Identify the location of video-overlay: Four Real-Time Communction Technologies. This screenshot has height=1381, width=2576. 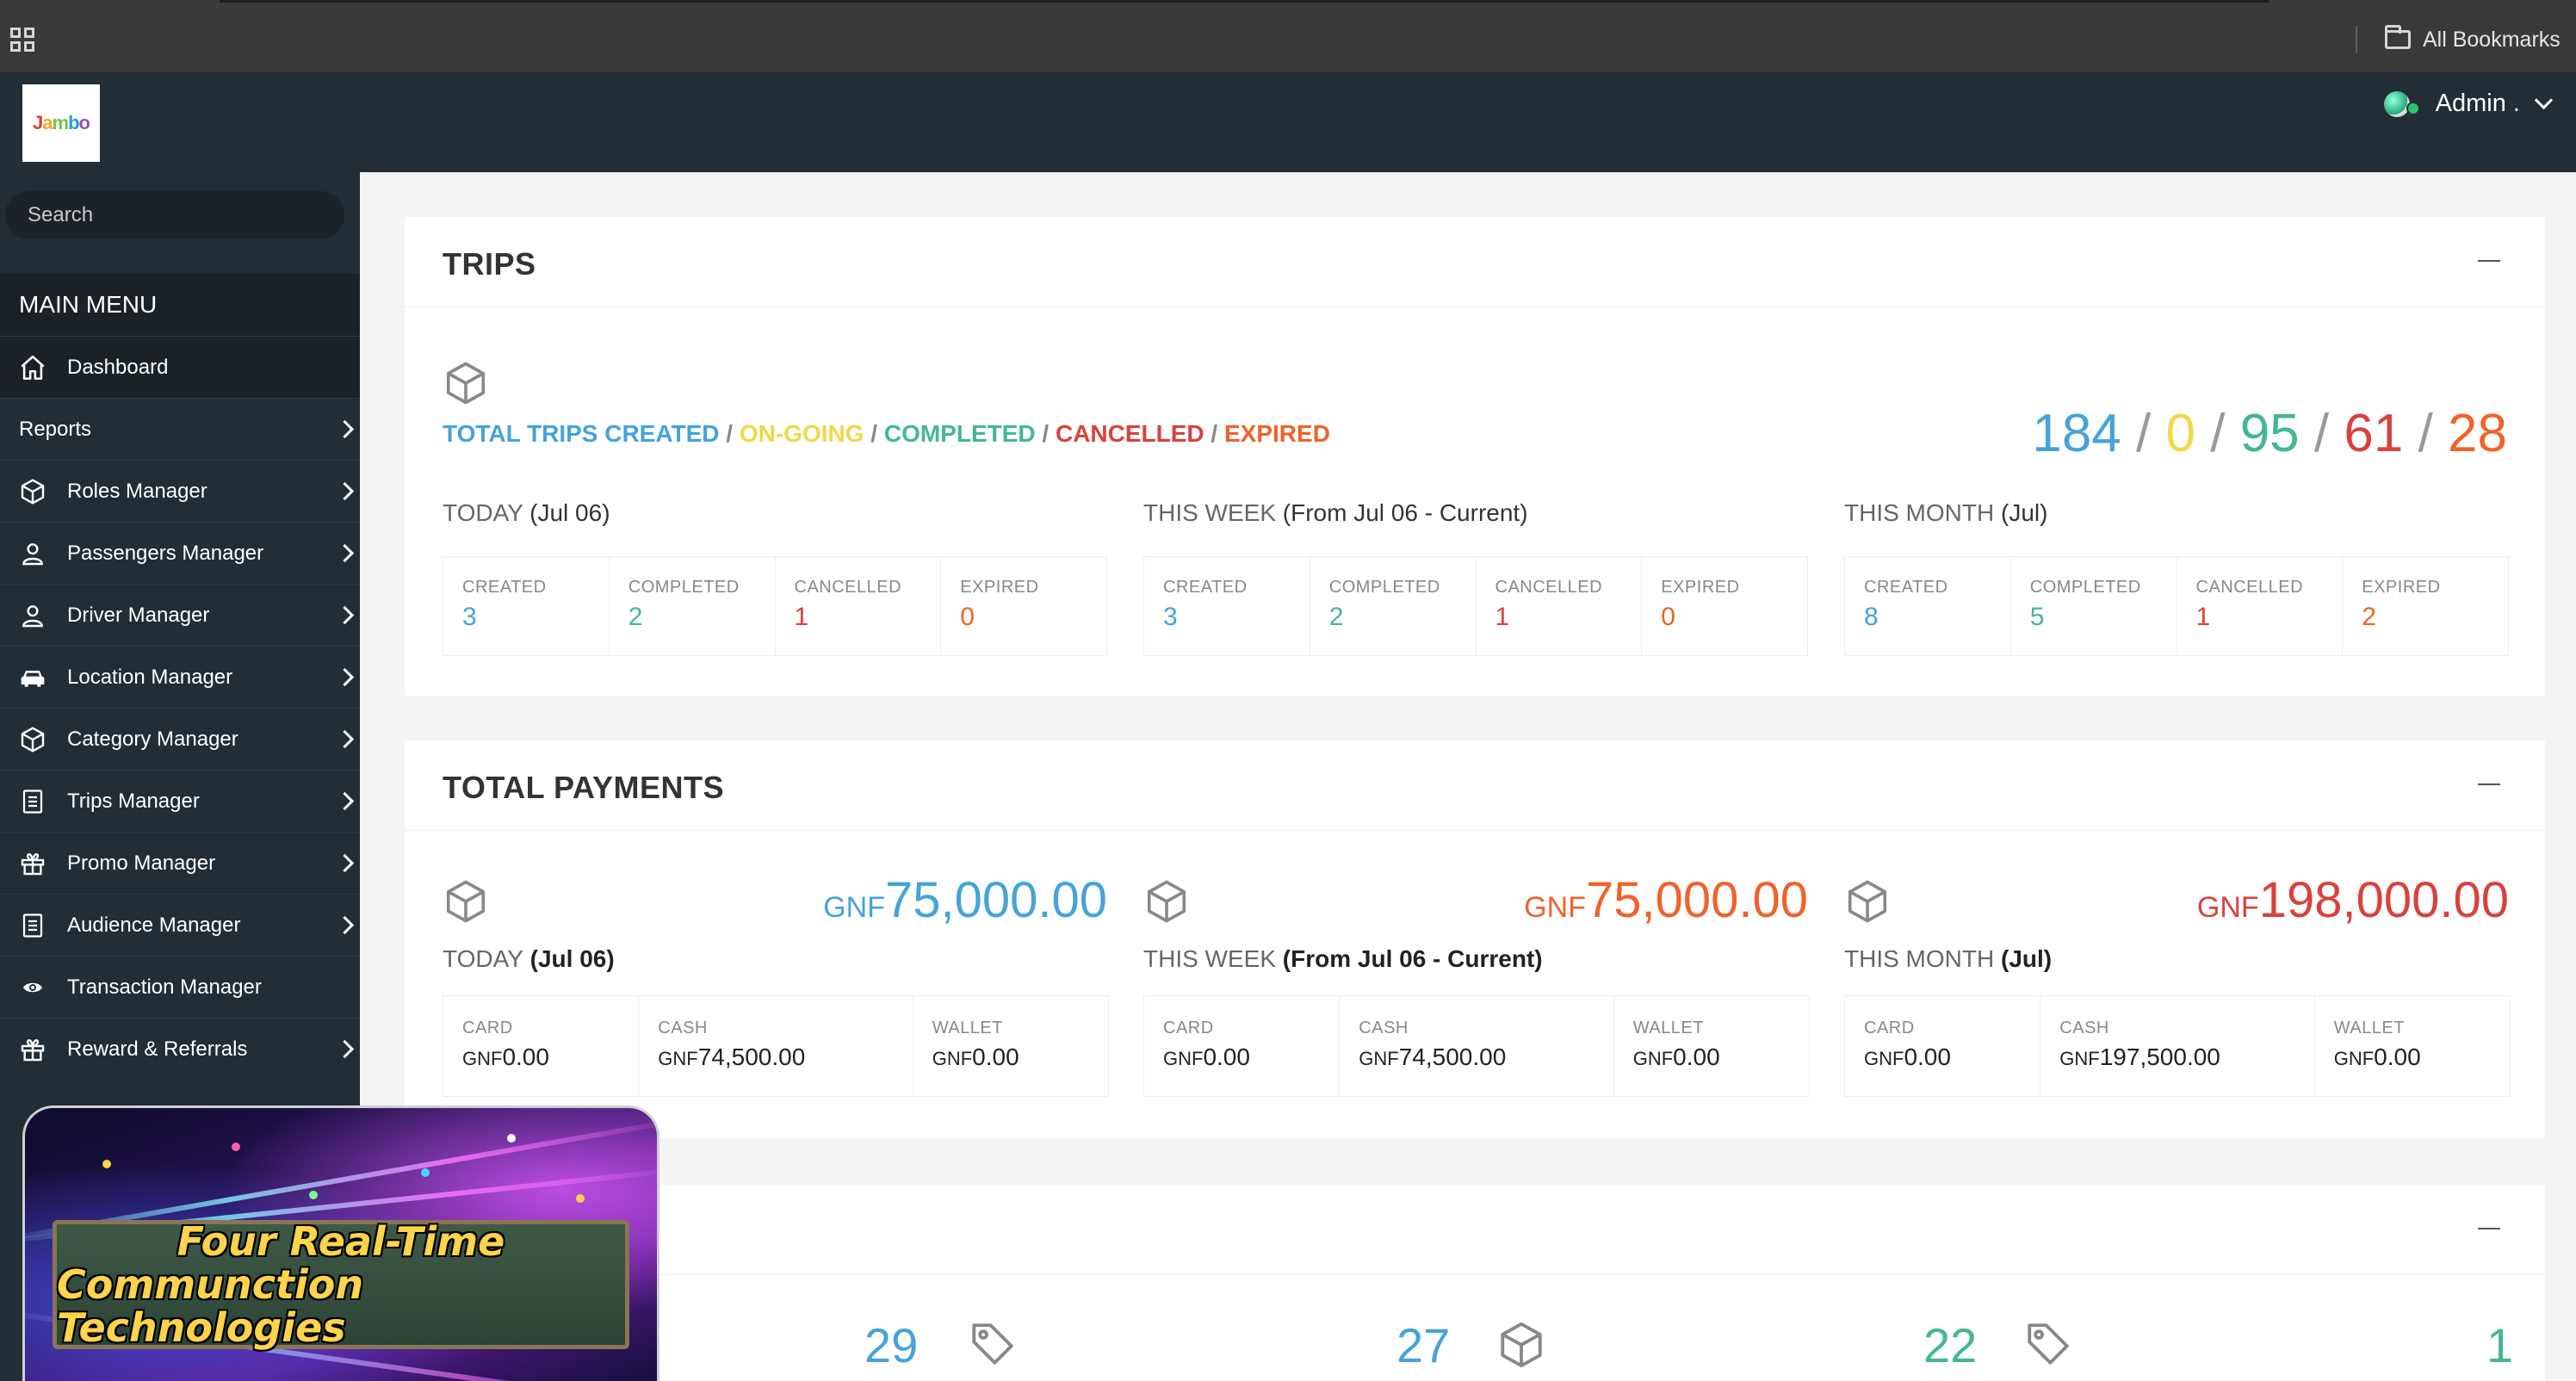
(340, 1243).